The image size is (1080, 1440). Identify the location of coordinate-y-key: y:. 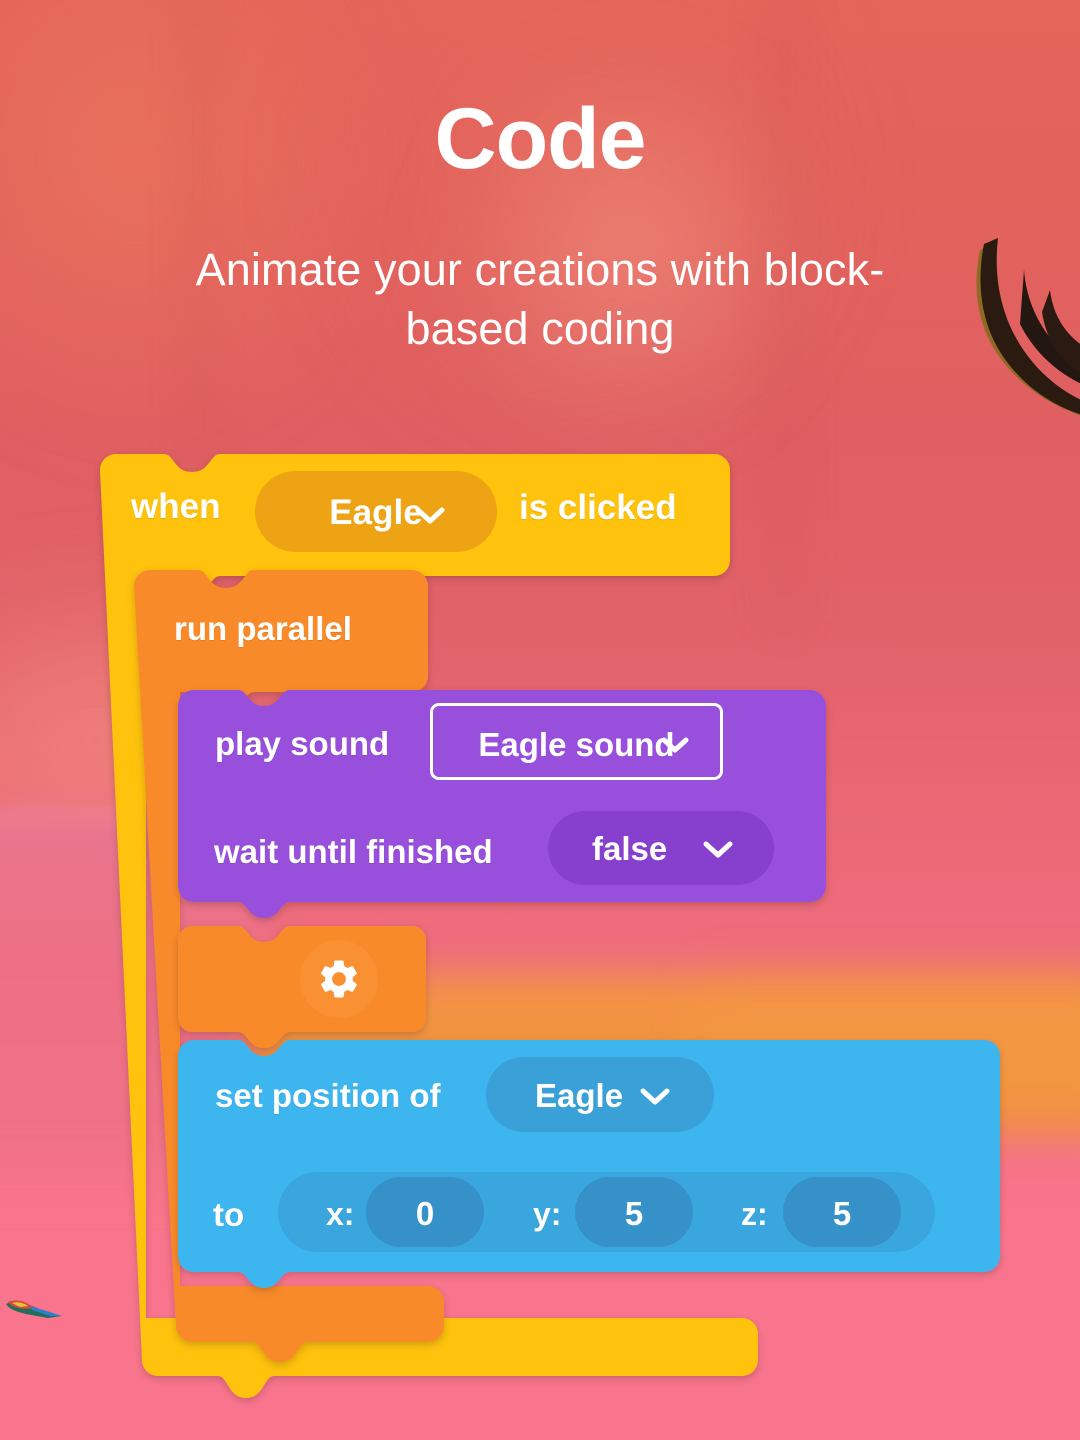
(547, 1214).